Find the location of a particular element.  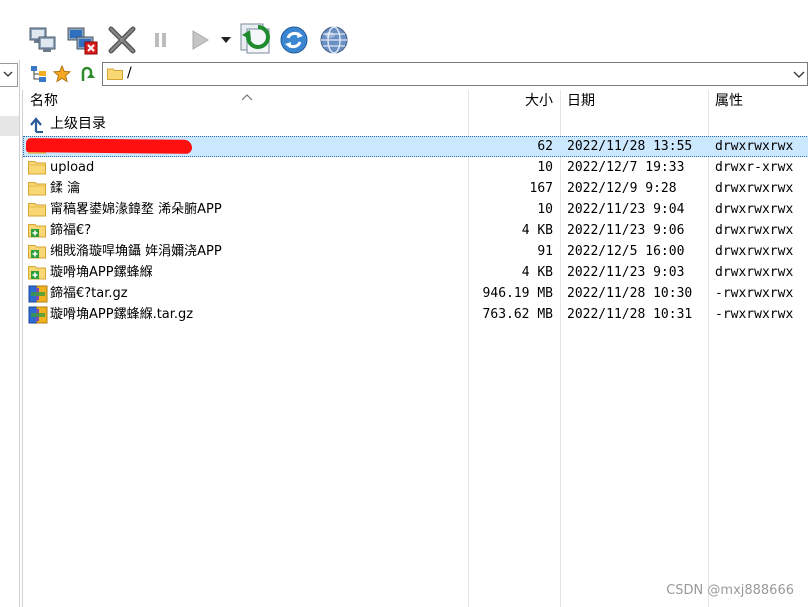

column-size-header: 大小 is located at coordinates (539, 101).